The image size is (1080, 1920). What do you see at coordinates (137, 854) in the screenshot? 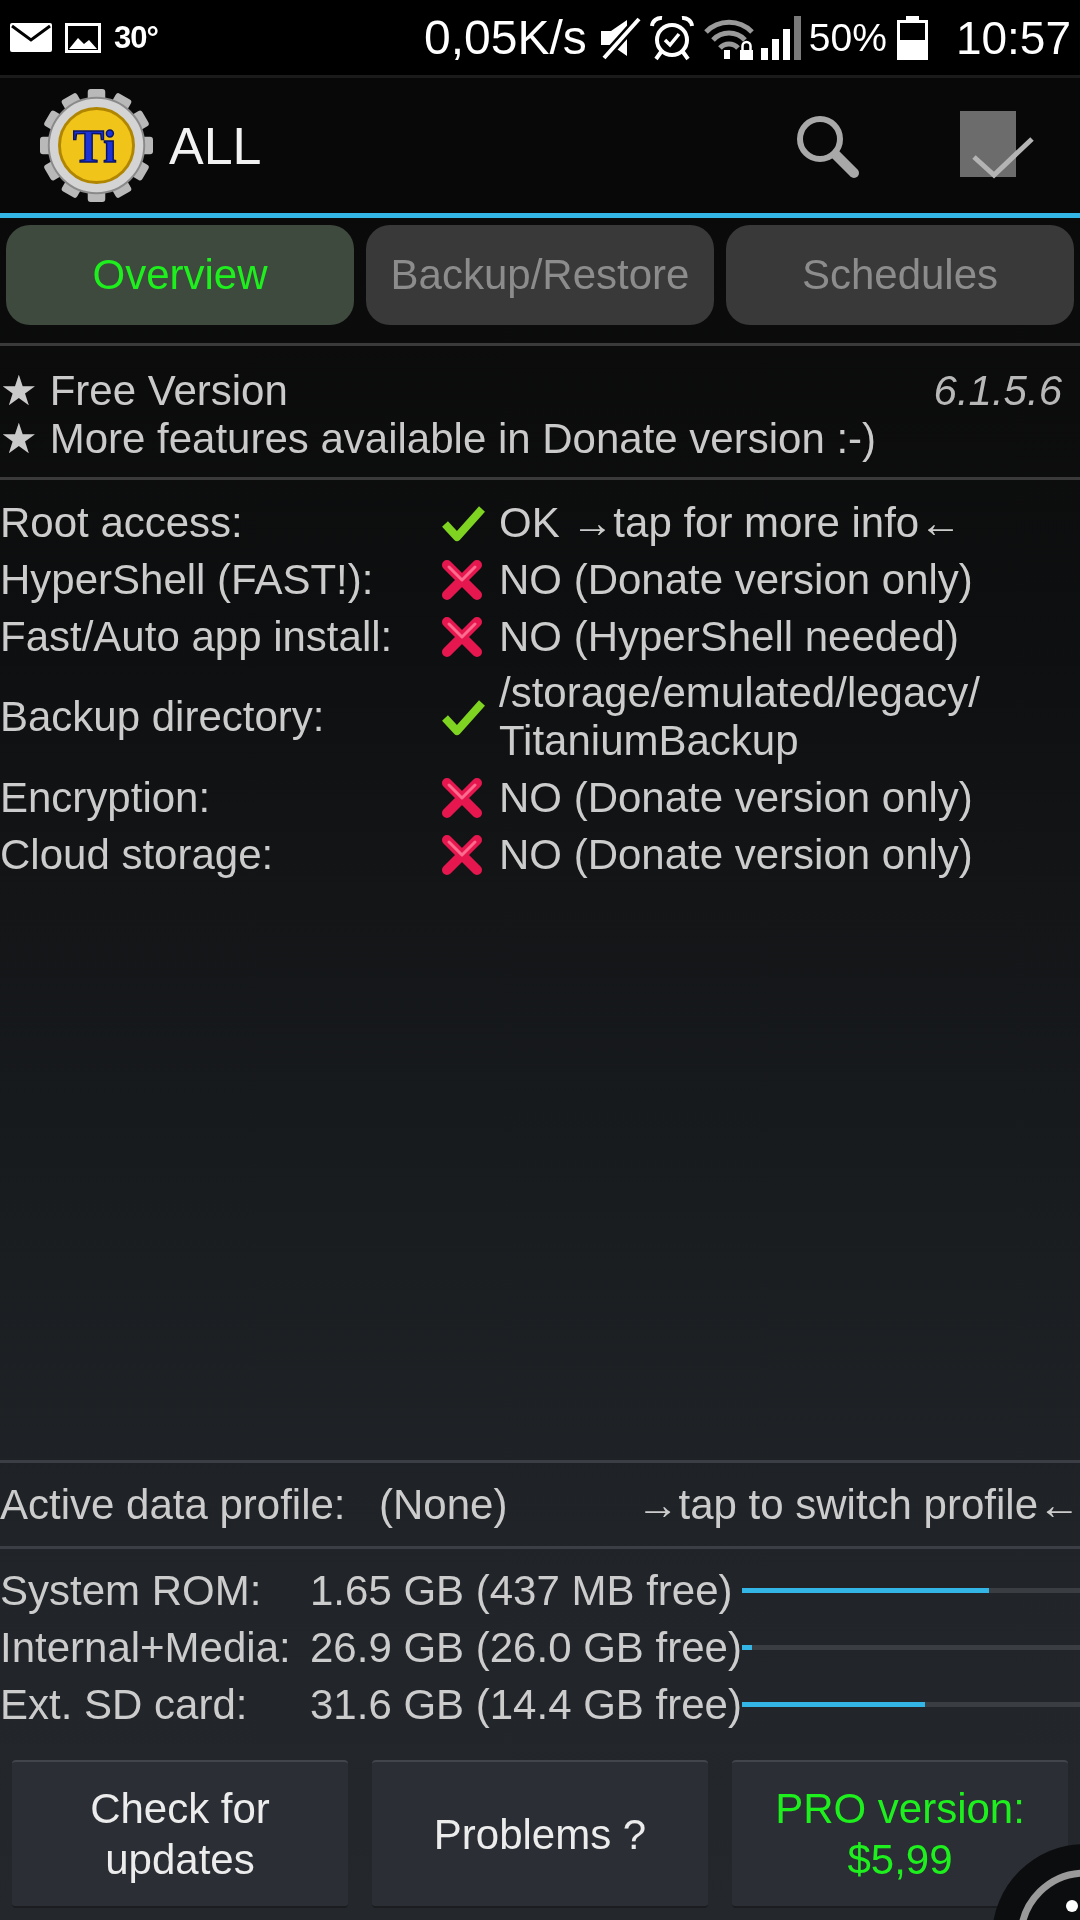
I see `status-label: Cloud storage:` at bounding box center [137, 854].